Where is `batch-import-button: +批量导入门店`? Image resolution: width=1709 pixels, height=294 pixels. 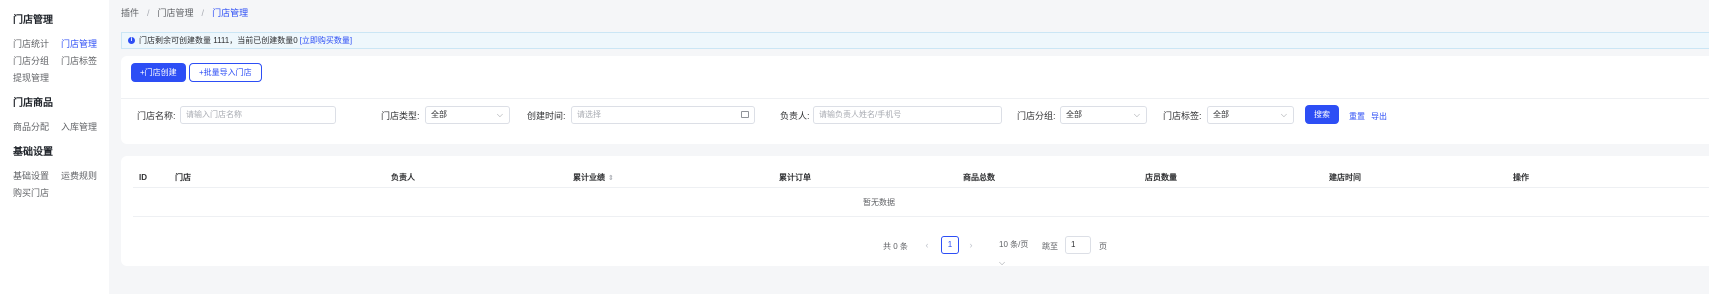 batch-import-button: +批量导入门店 is located at coordinates (225, 72).